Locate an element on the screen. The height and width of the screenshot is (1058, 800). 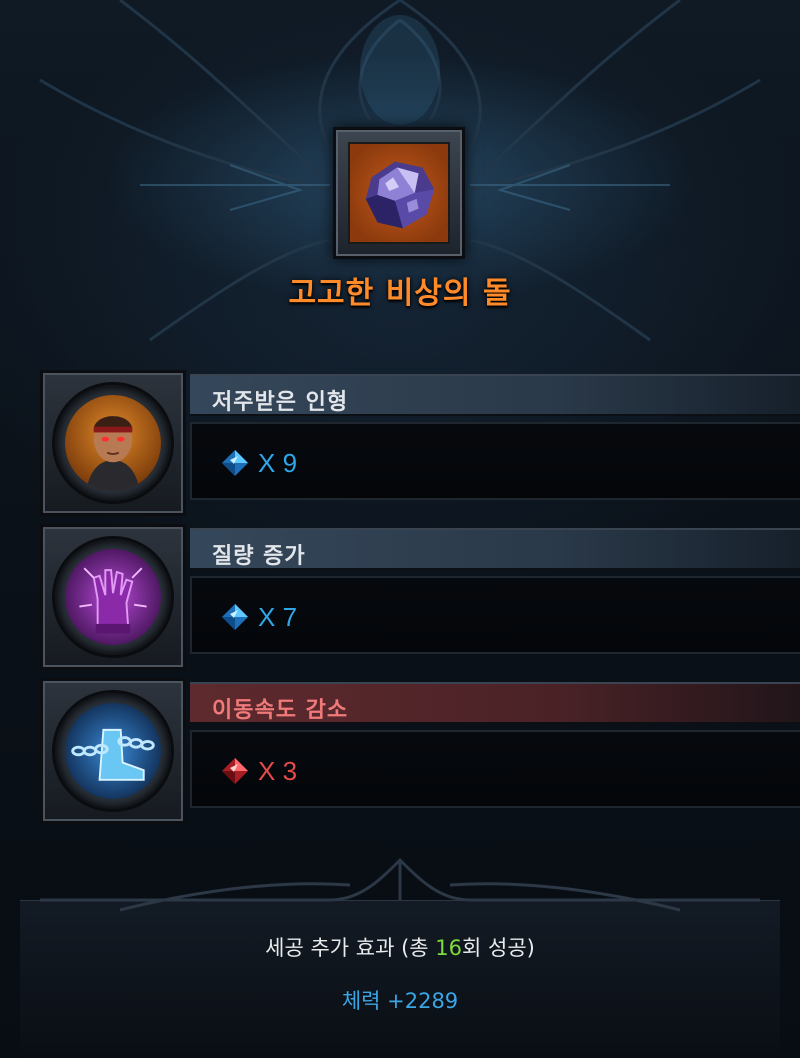
effect-count: X 3 is located at coordinates (278, 770).